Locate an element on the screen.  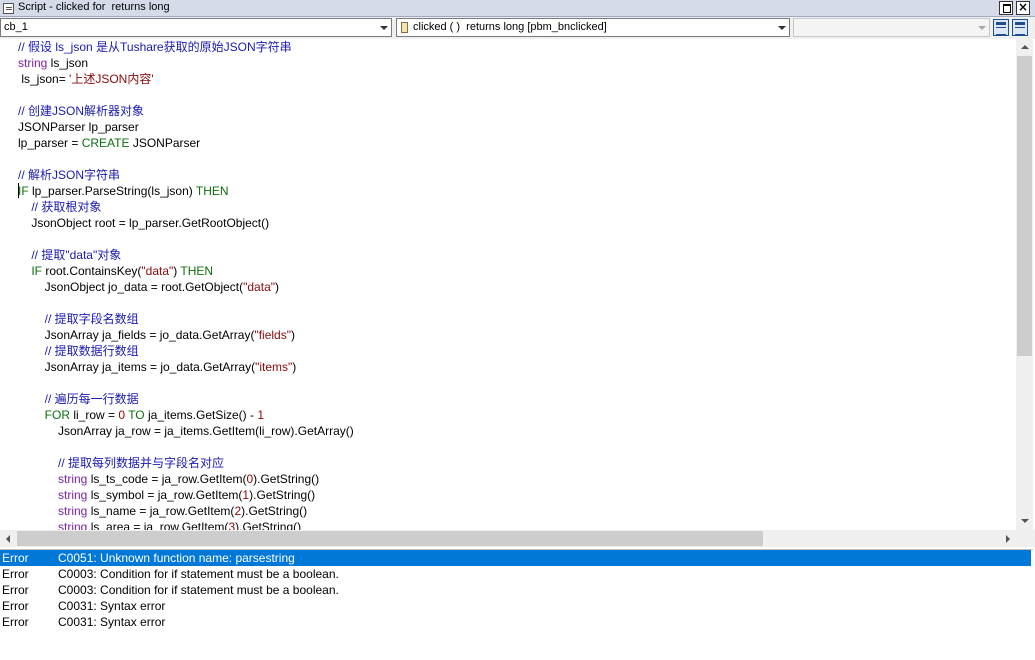
code-line: lp_parser = CREATE JSONParser is located at coordinates (109, 143).